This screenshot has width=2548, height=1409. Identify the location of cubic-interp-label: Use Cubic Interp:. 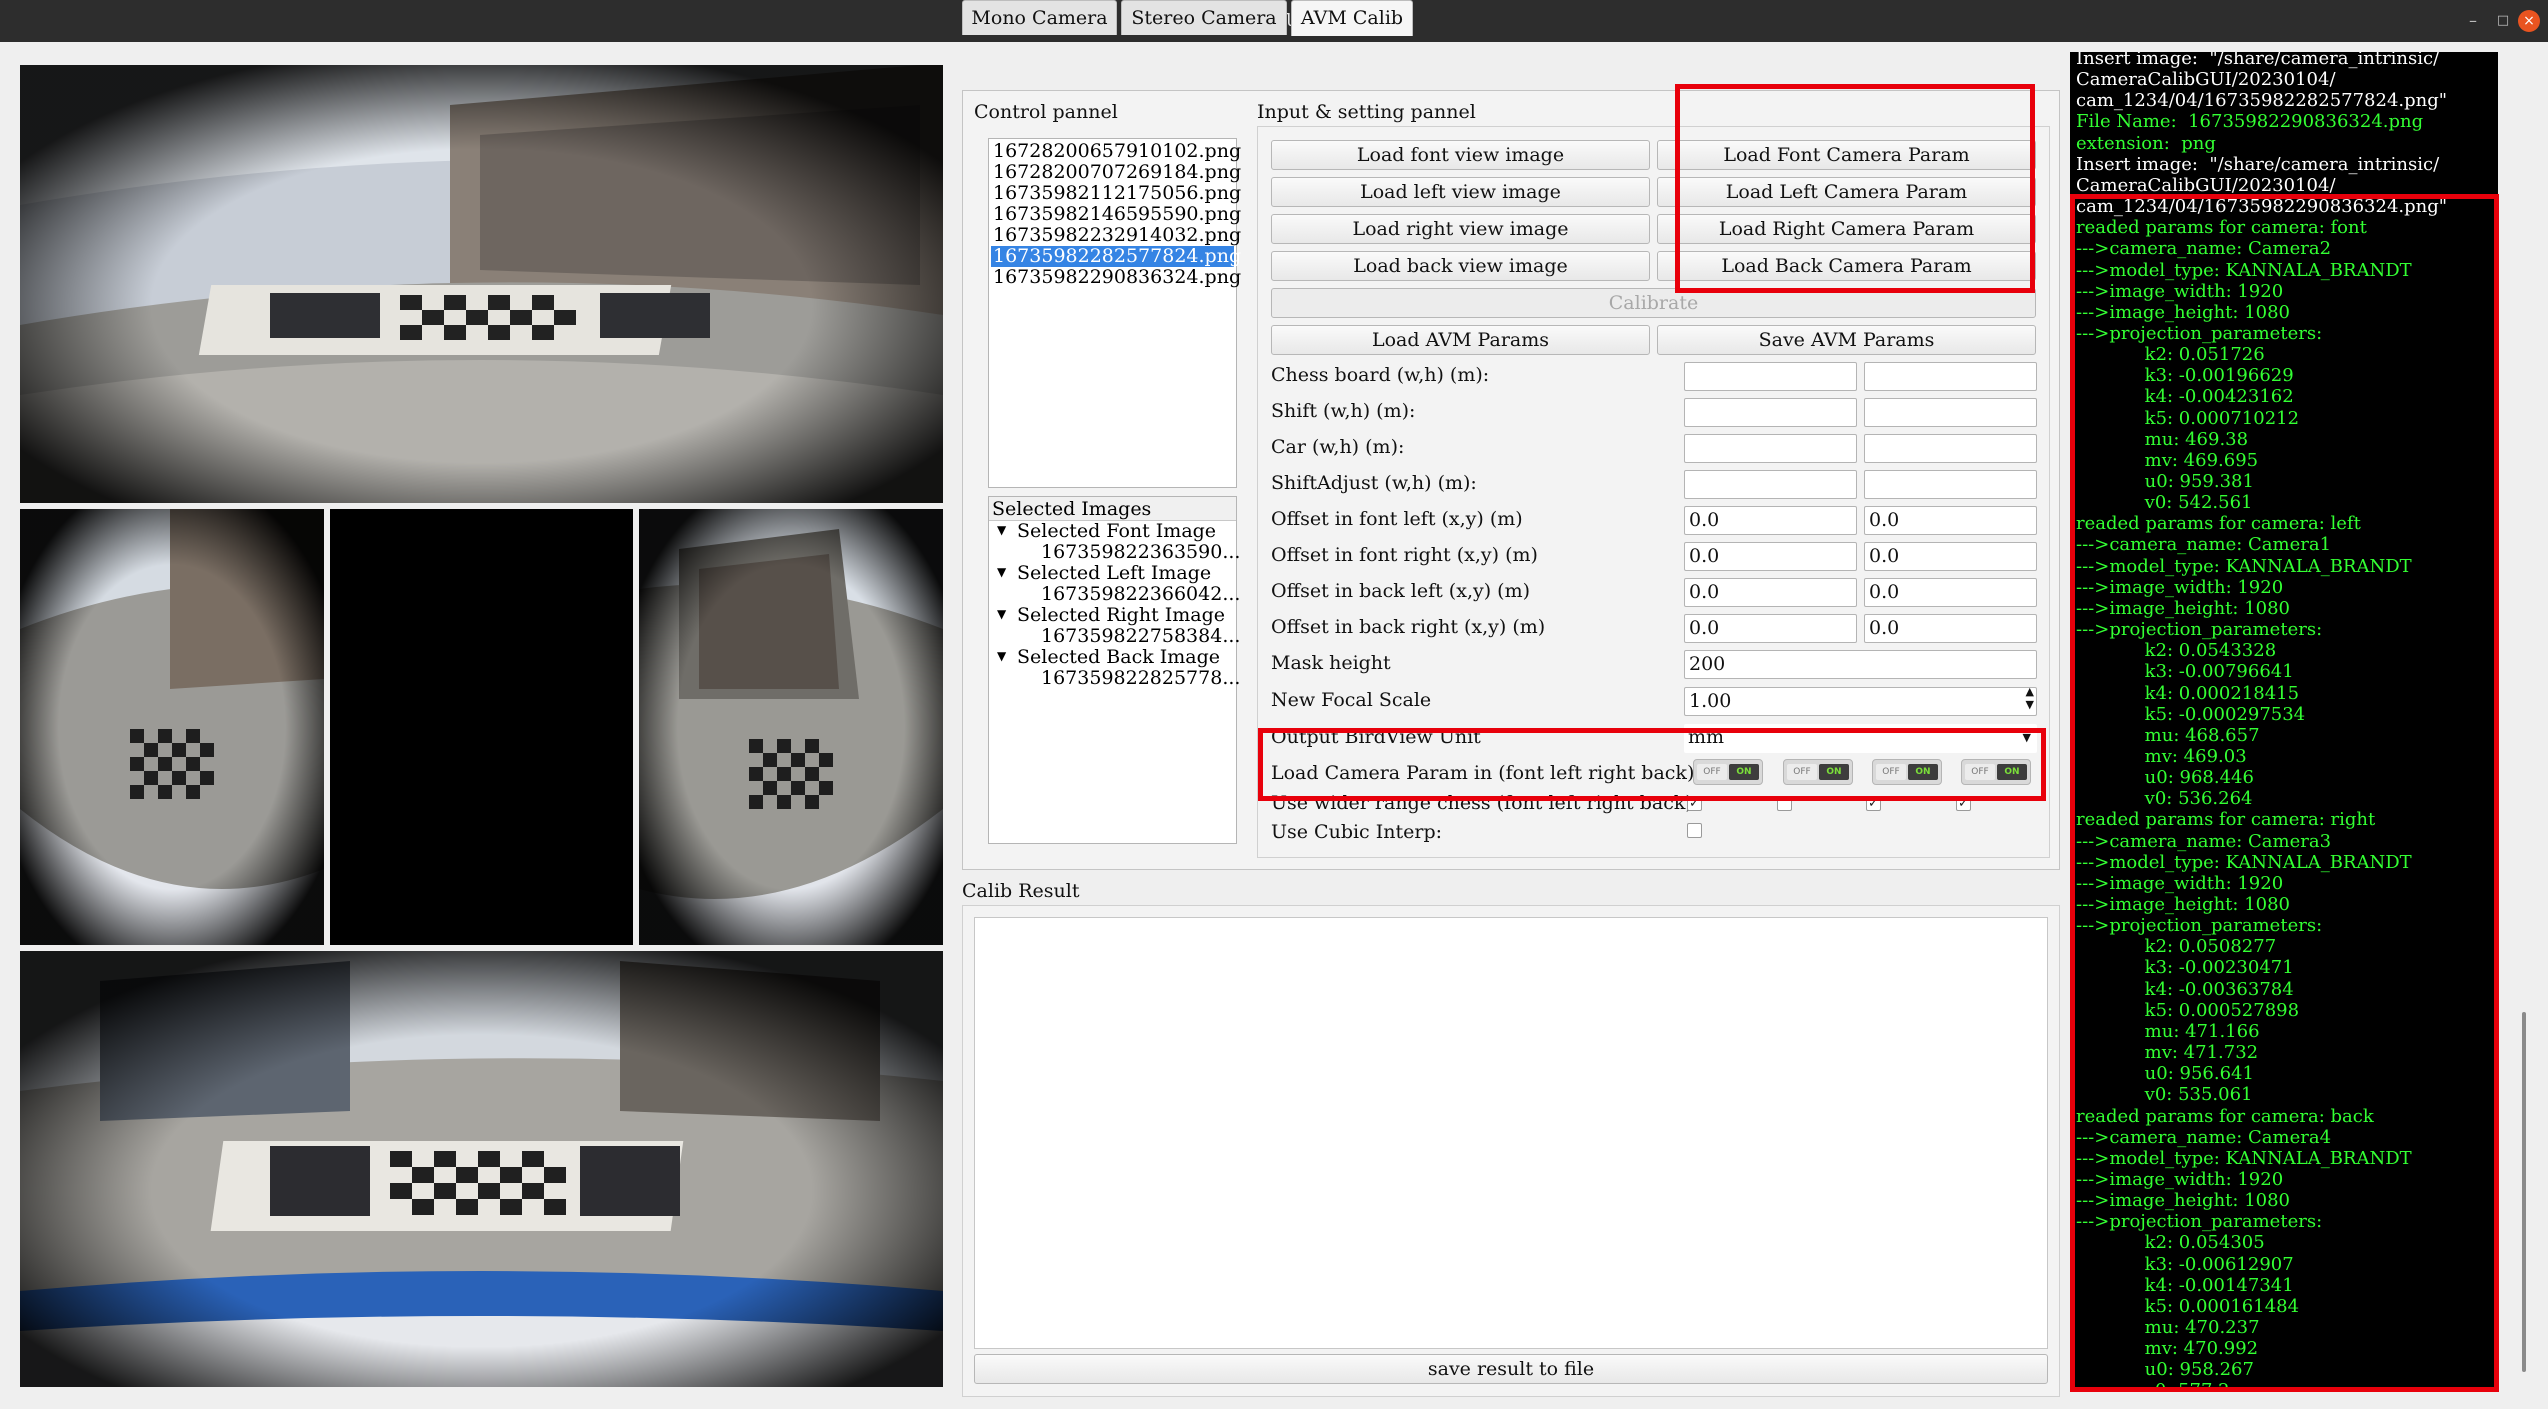
(1357, 832).